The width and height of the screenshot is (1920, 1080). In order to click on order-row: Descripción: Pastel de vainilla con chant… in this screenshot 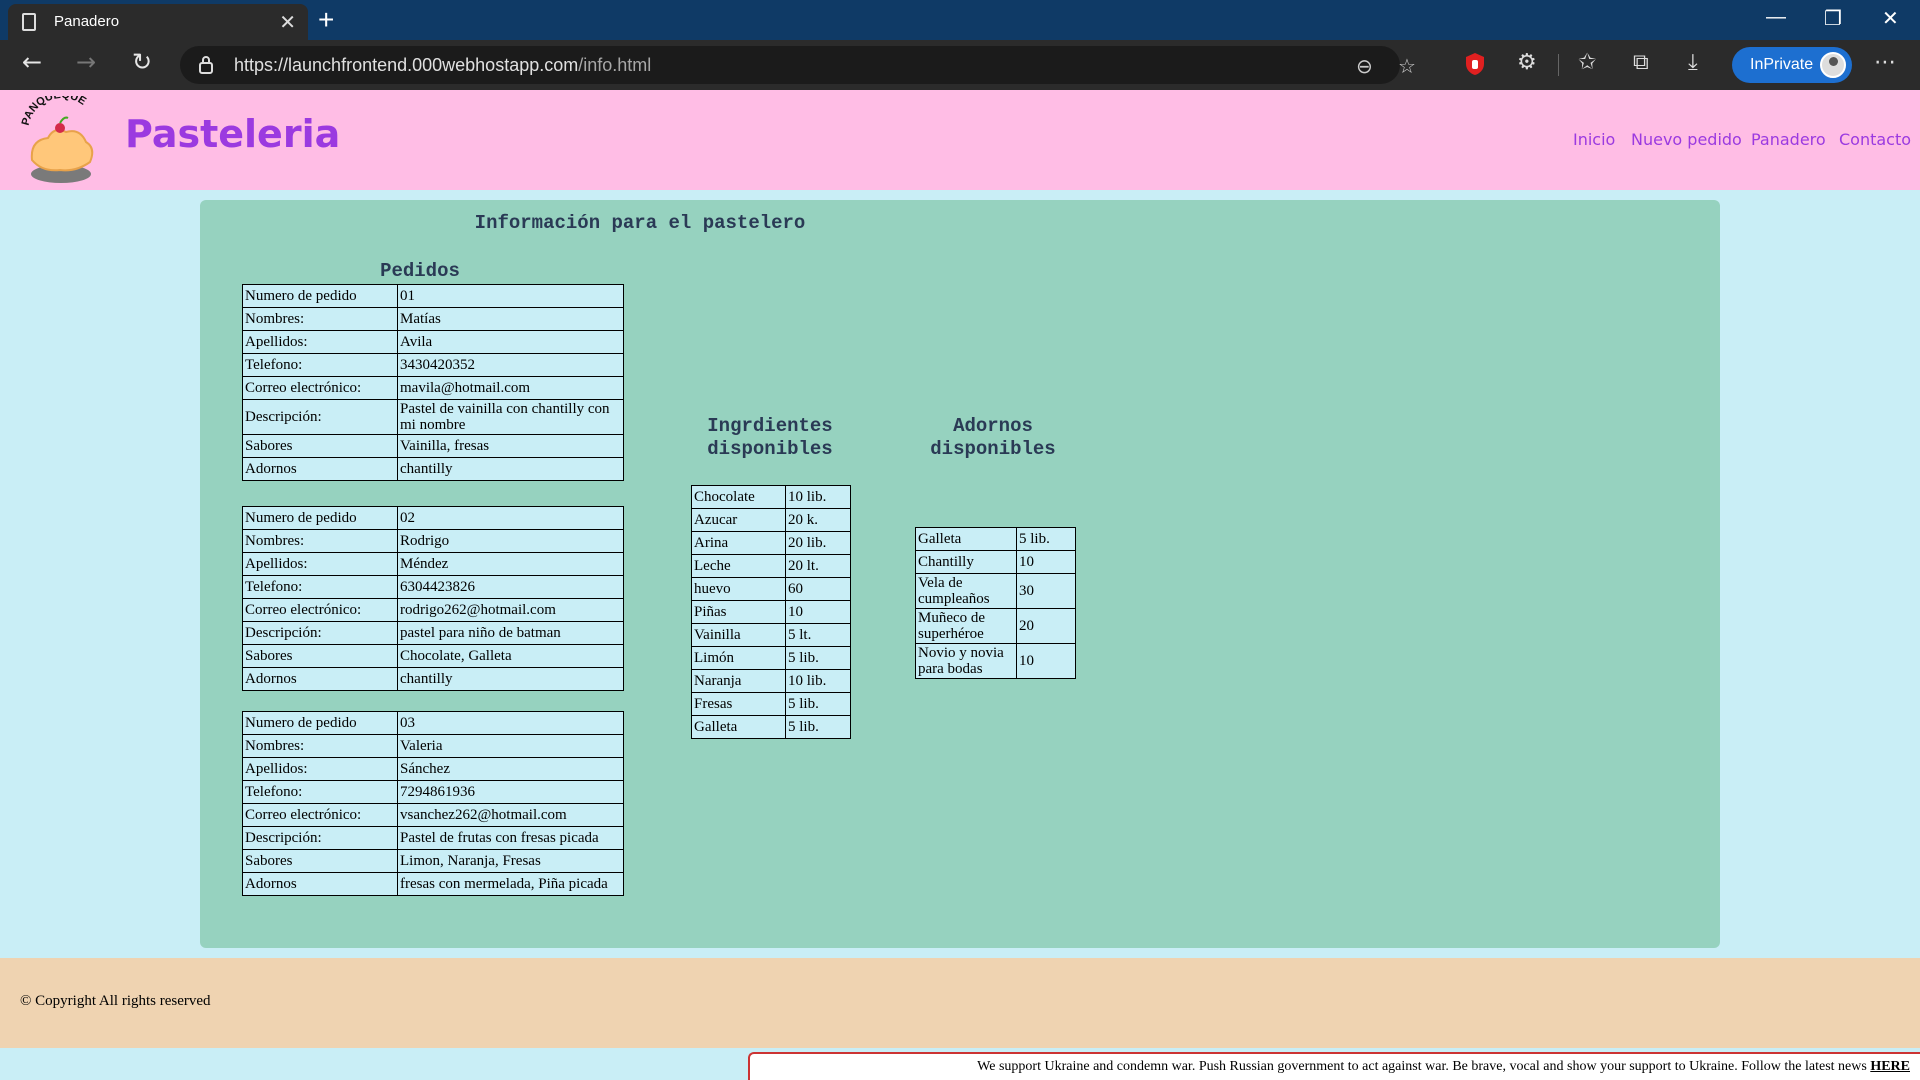, I will do `click(433, 417)`.